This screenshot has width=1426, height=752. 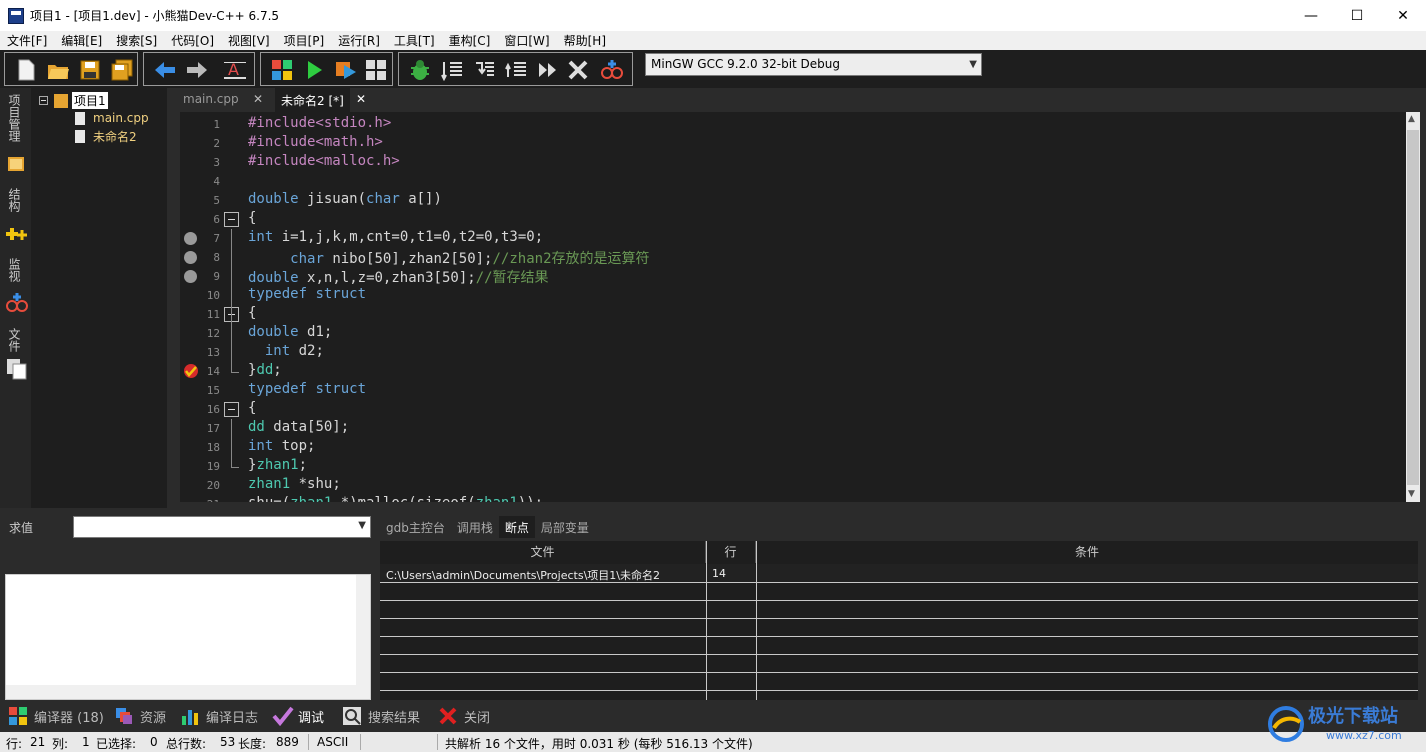 What do you see at coordinates (278, 465) in the screenshot?
I see `code-line: }zhan1;` at bounding box center [278, 465].